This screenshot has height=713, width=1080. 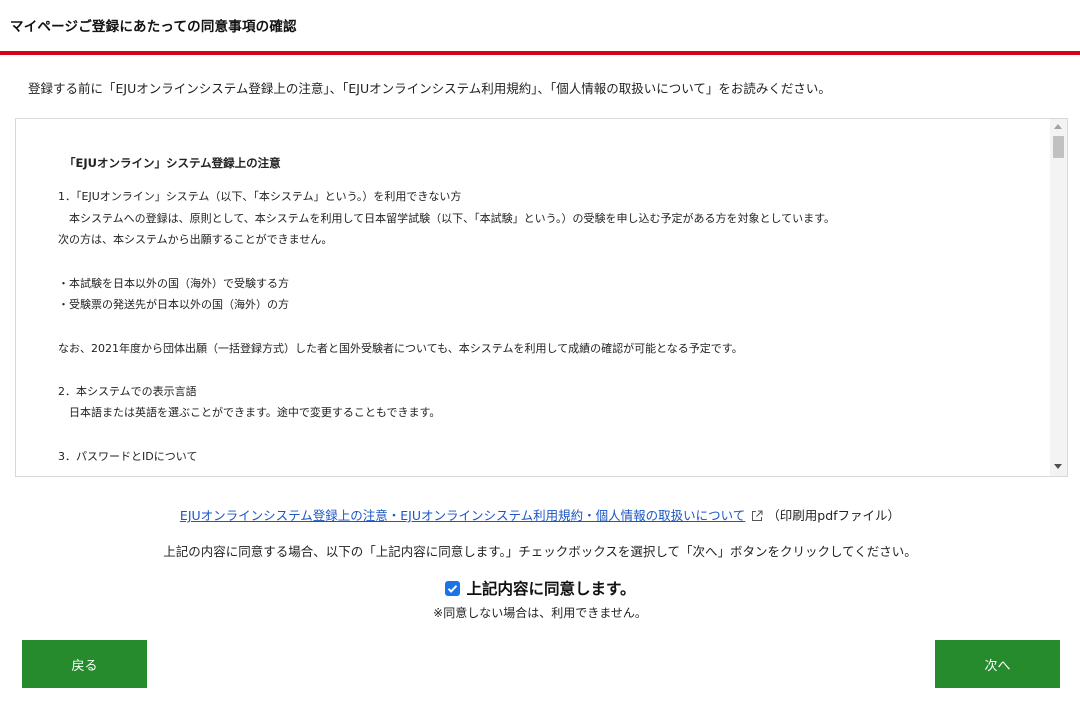 I want to click on terms-line: 日本語または英語を選ぶことができます。途中で変更することもできます。, so click(x=249, y=413).